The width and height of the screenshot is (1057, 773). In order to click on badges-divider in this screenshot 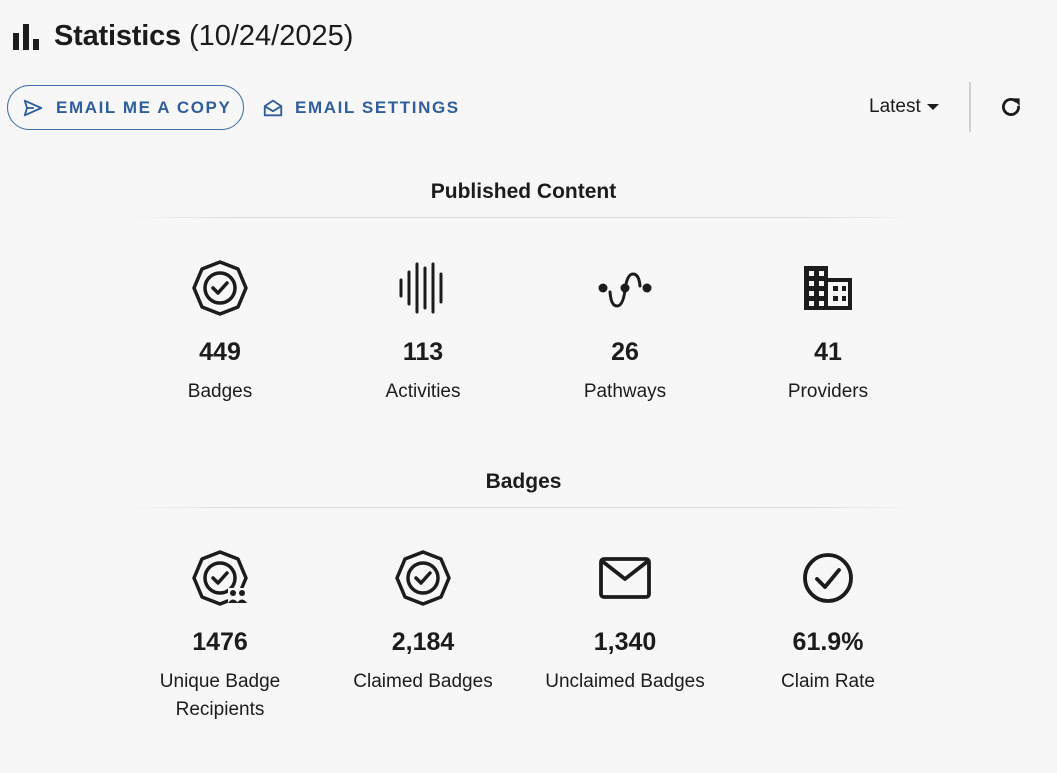, I will do `click(522, 507)`.